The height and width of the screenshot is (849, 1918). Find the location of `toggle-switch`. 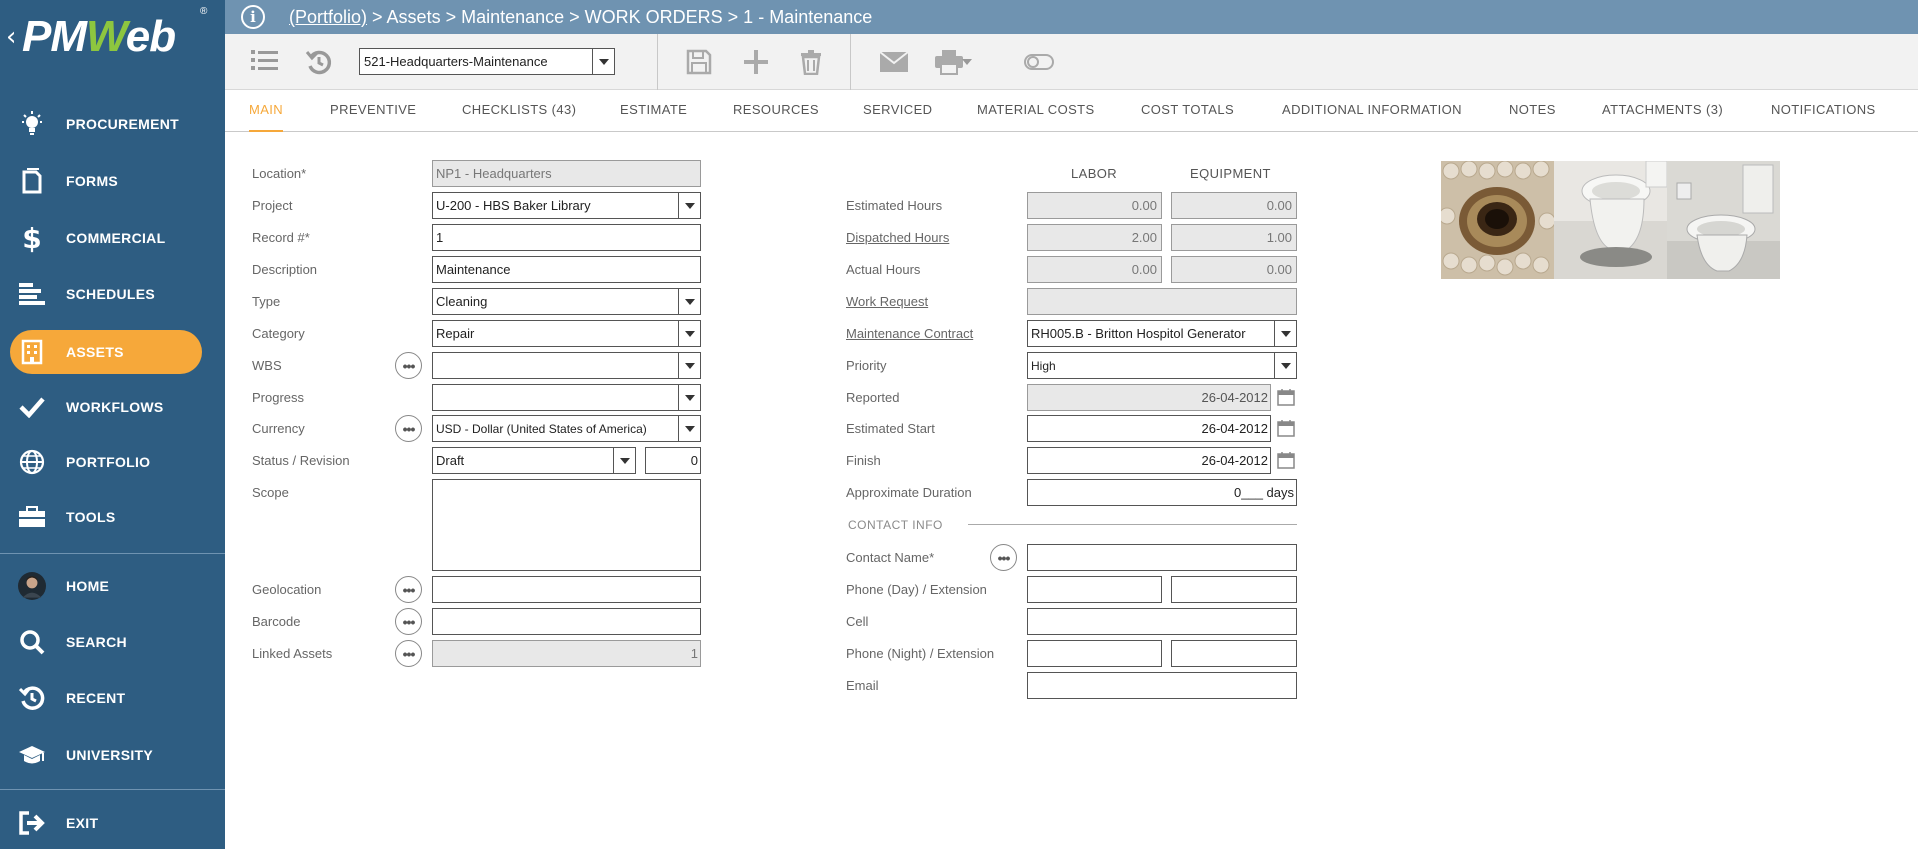

toggle-switch is located at coordinates (1039, 62).